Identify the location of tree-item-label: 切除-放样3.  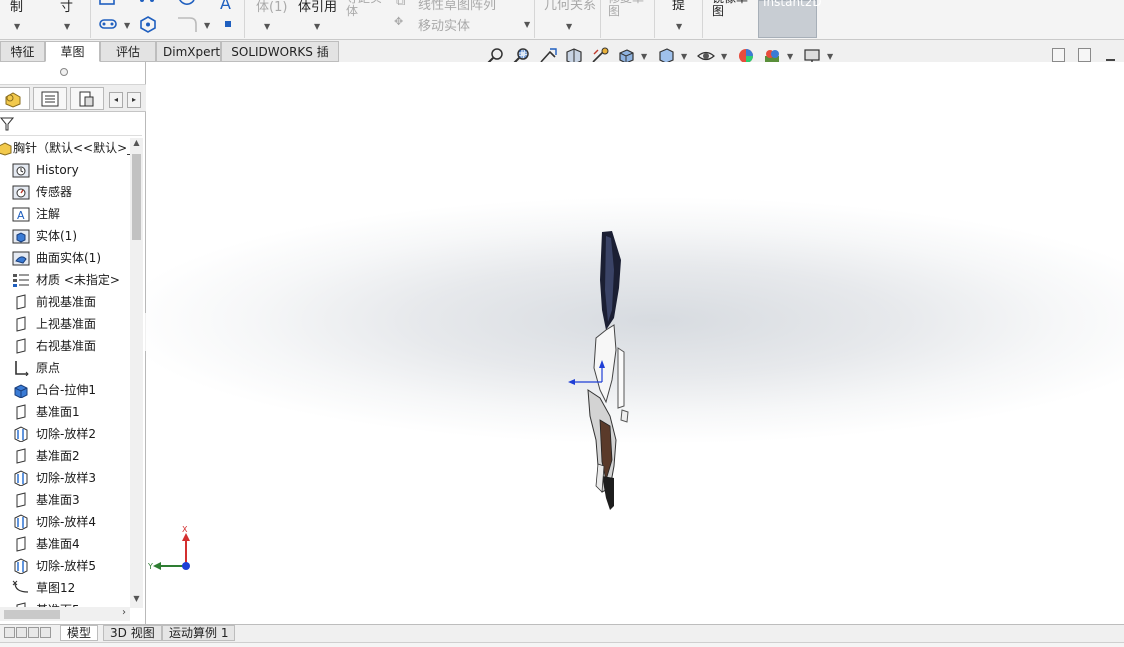
(66, 478).